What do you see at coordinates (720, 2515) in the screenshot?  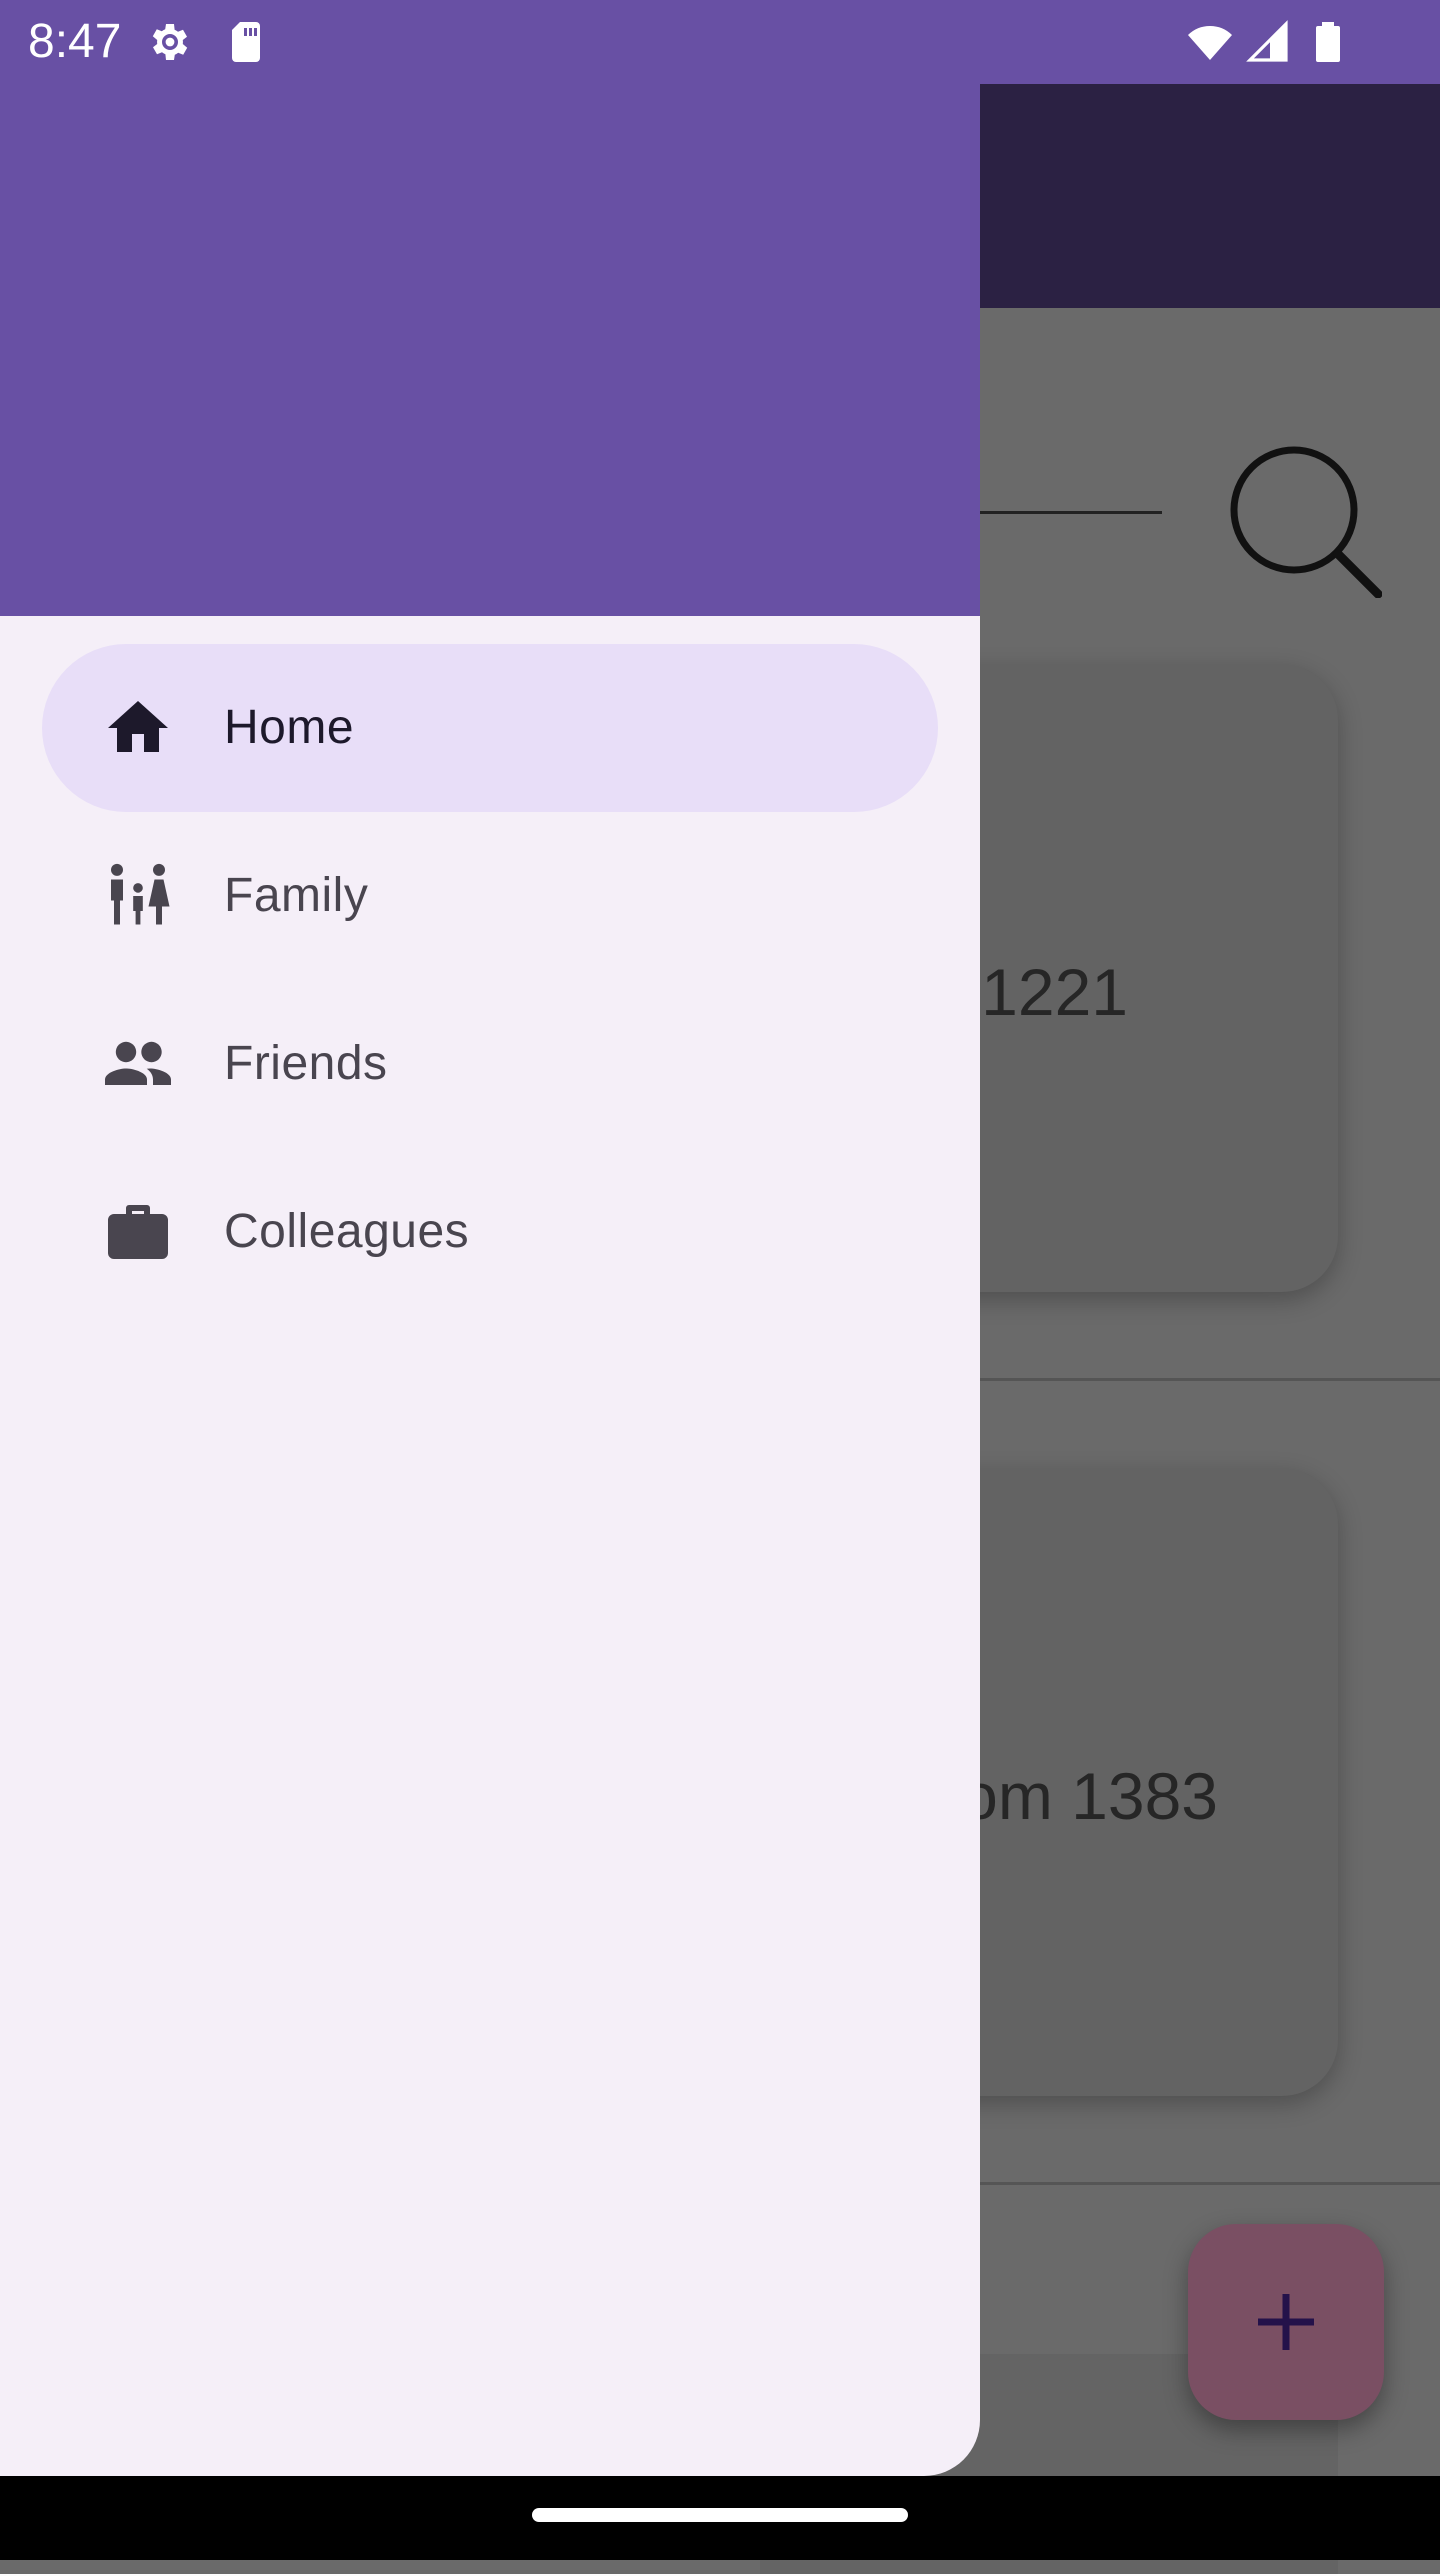 I see `gesture-home-handle` at bounding box center [720, 2515].